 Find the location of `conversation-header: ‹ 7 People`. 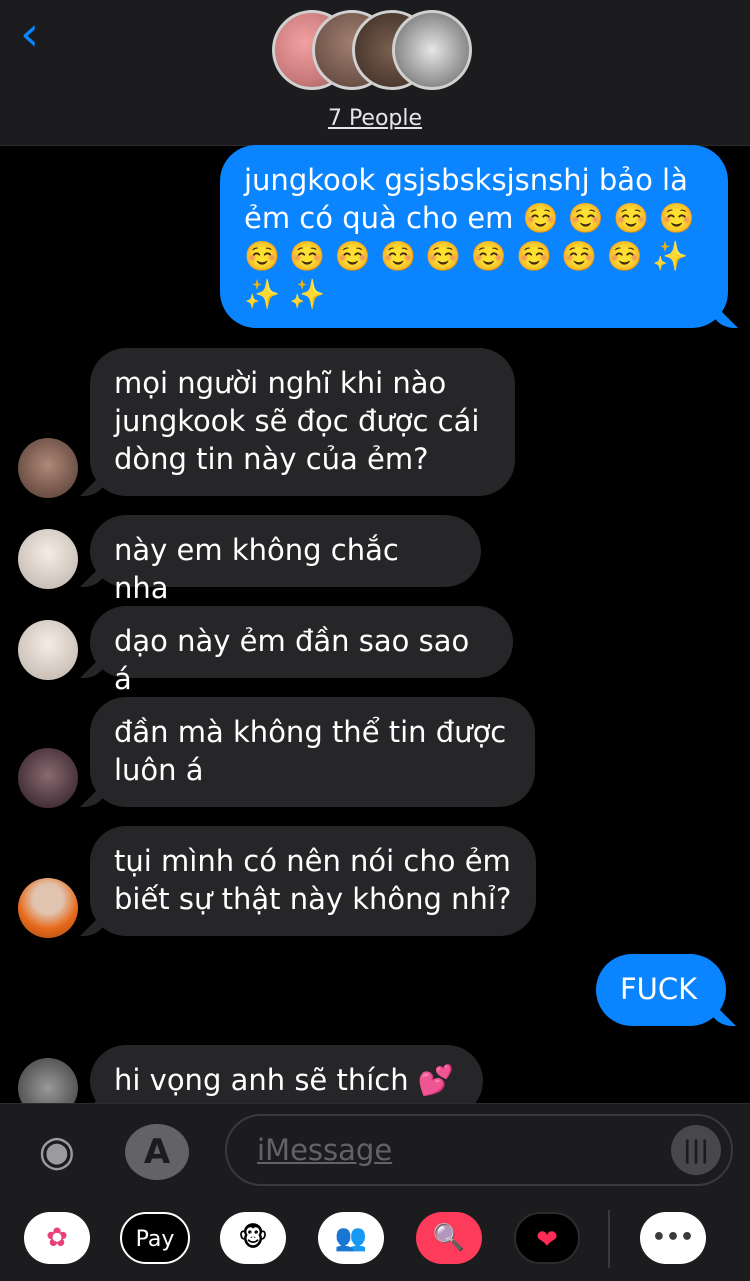

conversation-header: ‹ 7 People is located at coordinates (375, 73).